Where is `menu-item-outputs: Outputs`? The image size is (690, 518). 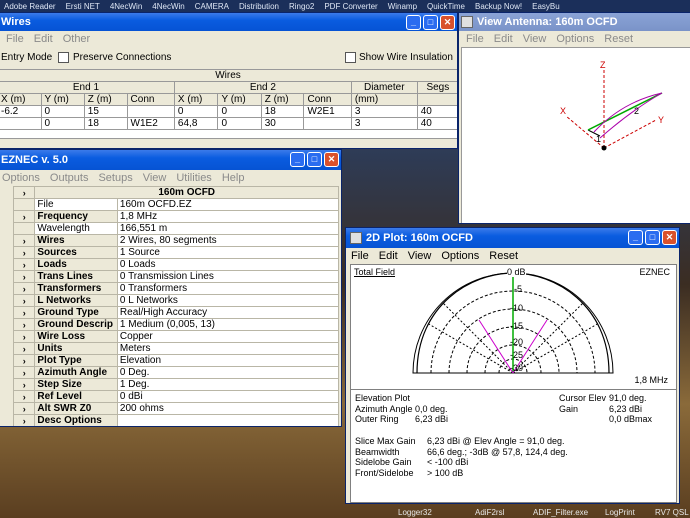 menu-item-outputs: Outputs is located at coordinates (69, 178).